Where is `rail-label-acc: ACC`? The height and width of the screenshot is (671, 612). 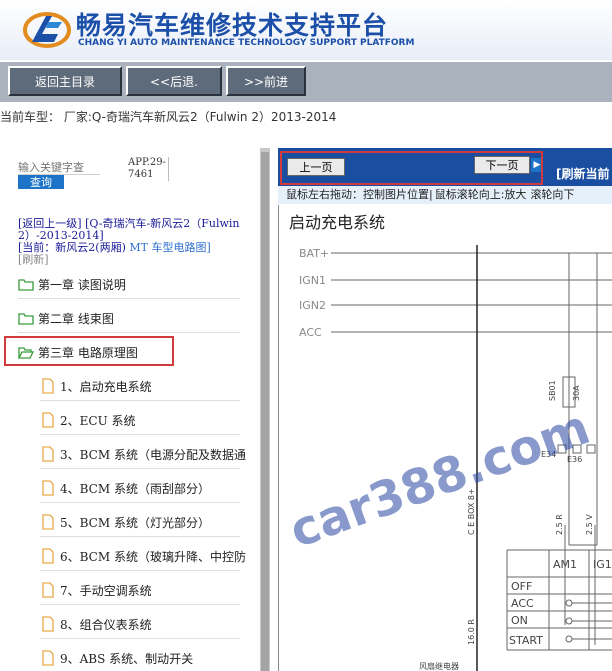
rail-label-acc: ACC is located at coordinates (310, 332).